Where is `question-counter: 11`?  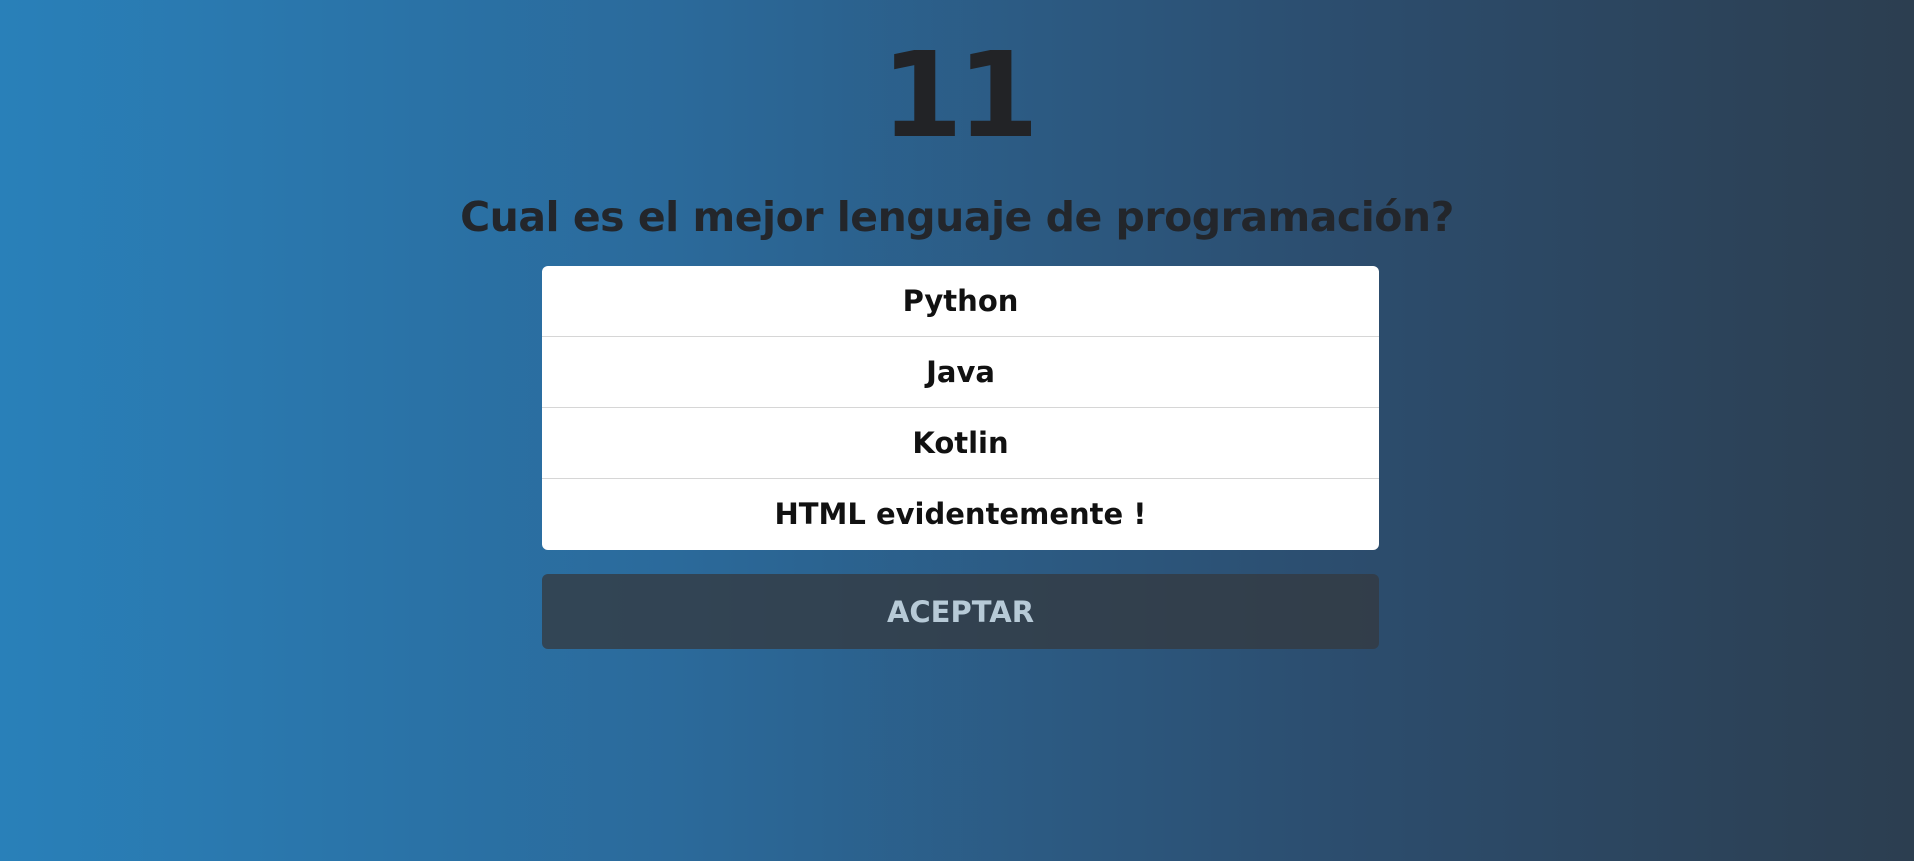 question-counter: 11 is located at coordinates (959, 95).